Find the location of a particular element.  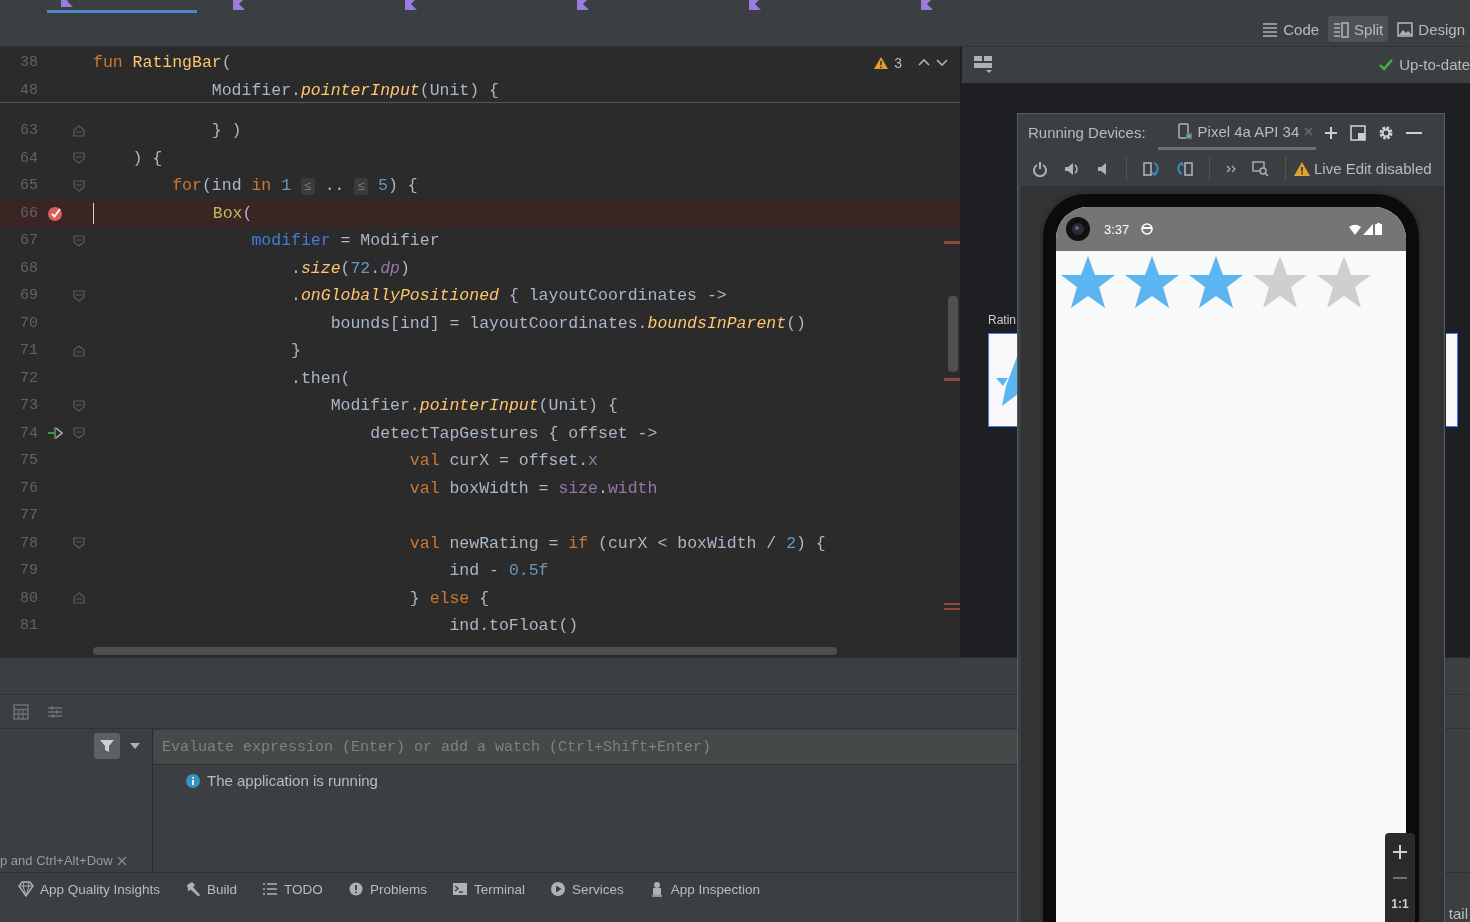

code-line: ind.toFloat() is located at coordinates (513, 626).